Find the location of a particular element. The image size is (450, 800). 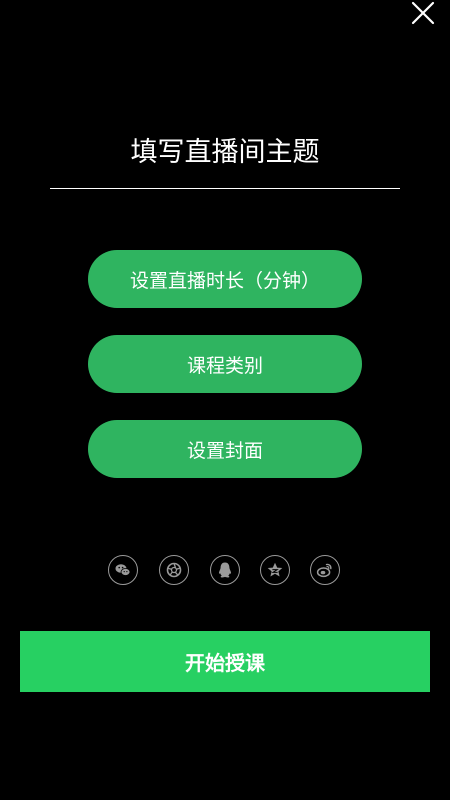

share-weibo-button is located at coordinates (325, 570).